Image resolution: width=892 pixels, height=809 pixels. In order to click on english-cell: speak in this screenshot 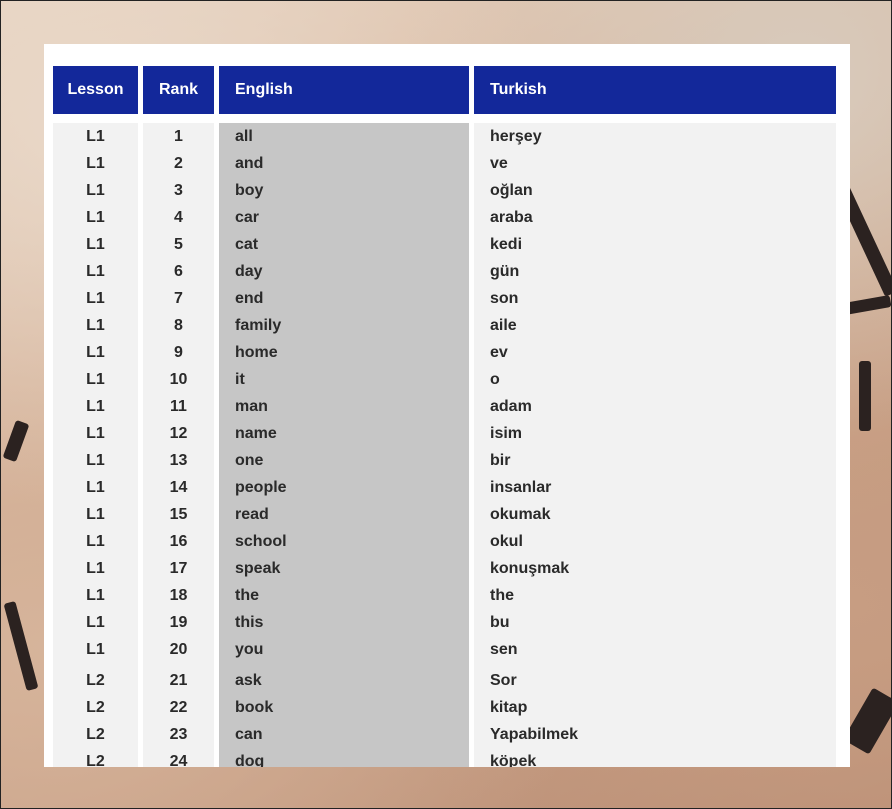, I will do `click(258, 568)`.